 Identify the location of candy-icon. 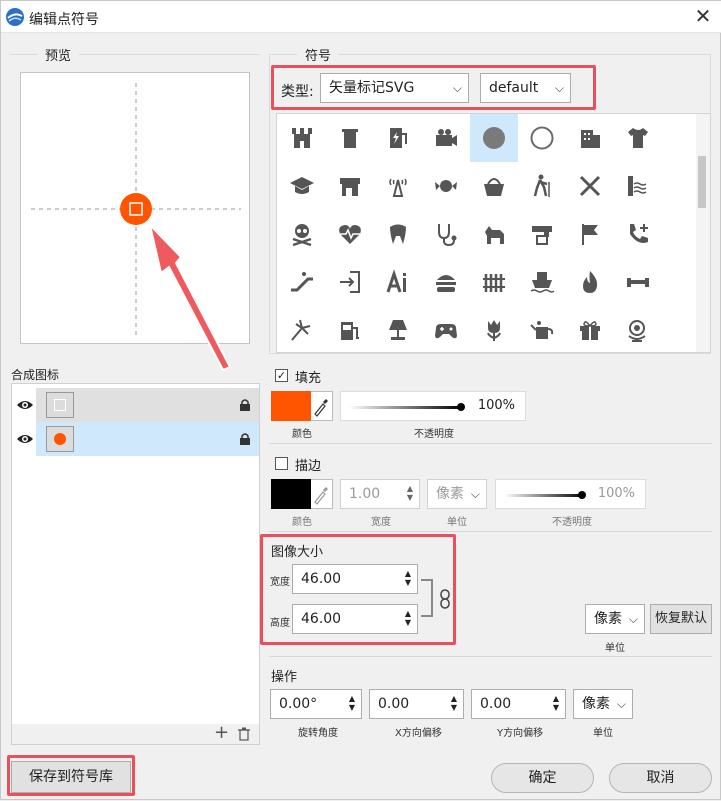
(446, 186).